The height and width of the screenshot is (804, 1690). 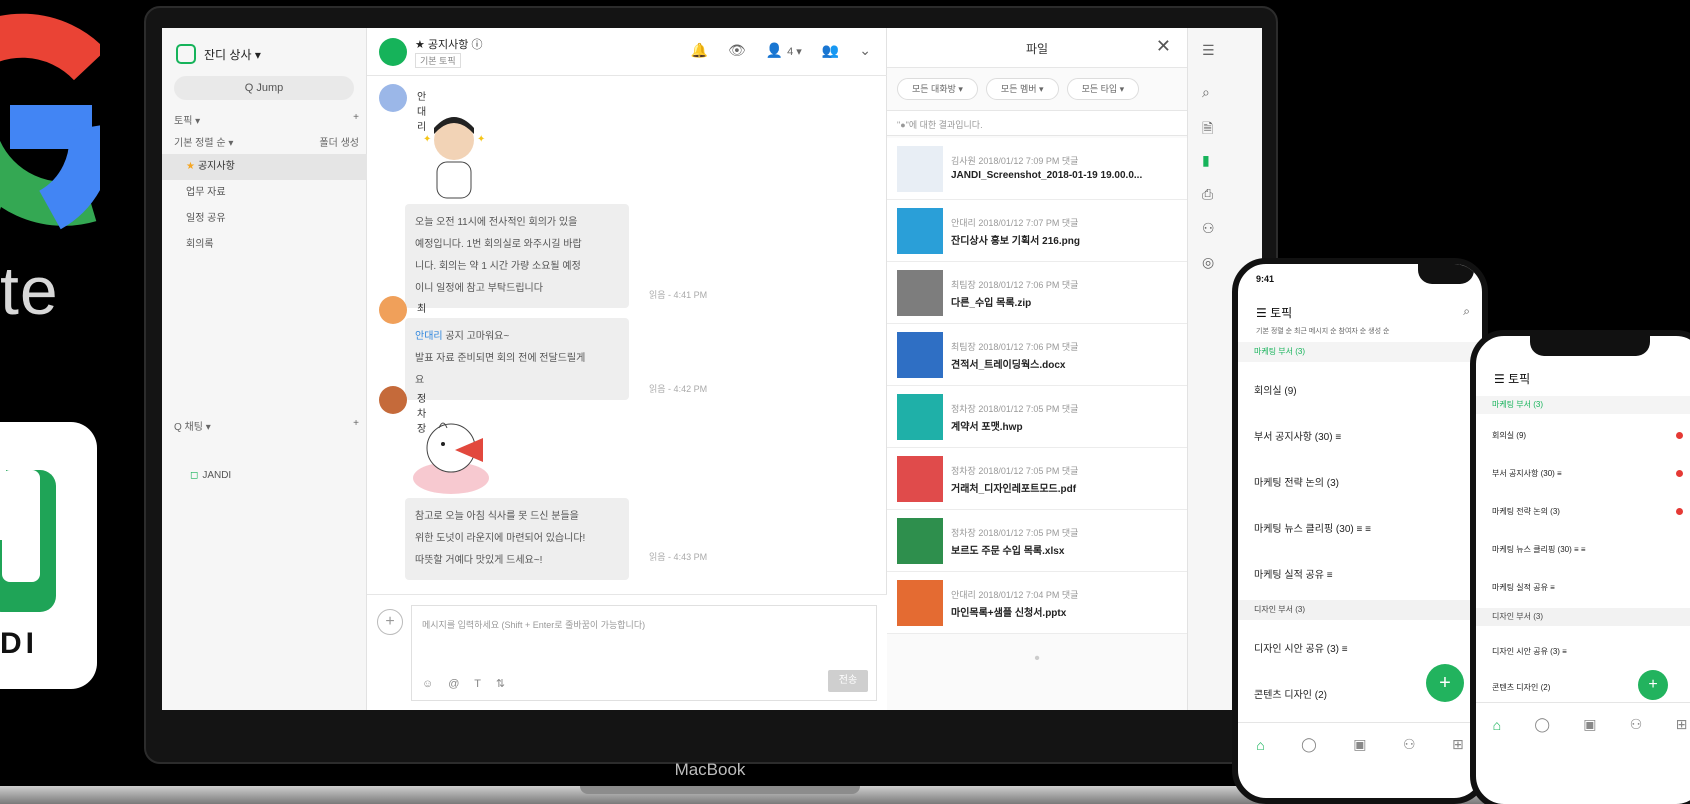 What do you see at coordinates (1022, 89) in the screenshot?
I see `filter-members: 모든 멤버 ▾` at bounding box center [1022, 89].